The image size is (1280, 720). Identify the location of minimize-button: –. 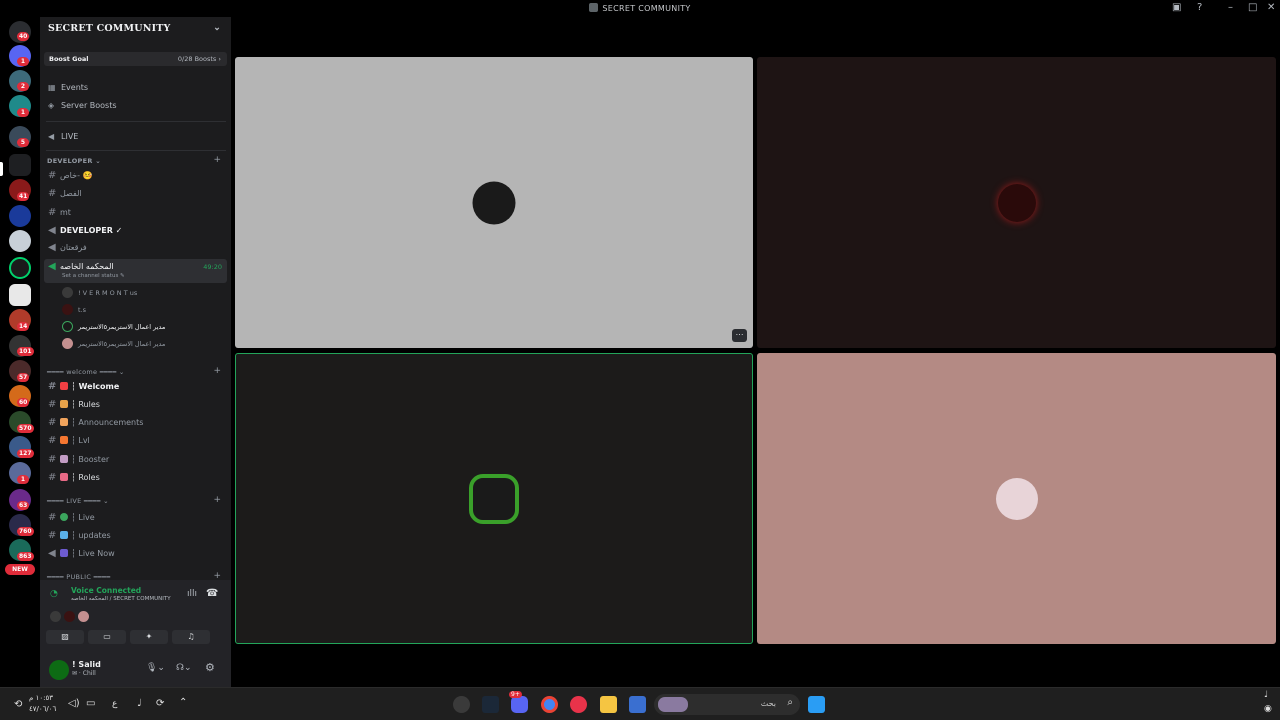
(1230, 7).